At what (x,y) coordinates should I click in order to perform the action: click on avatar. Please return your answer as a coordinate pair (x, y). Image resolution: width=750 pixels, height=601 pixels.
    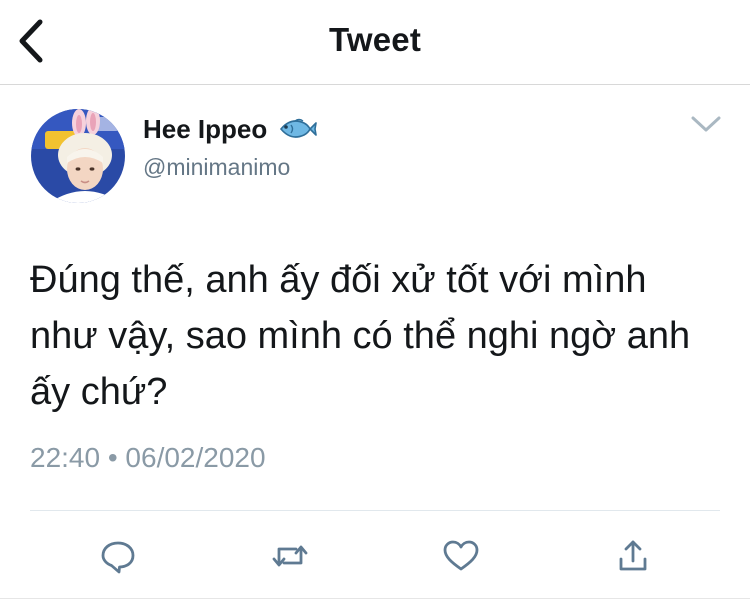
    Looking at the image, I should click on (78, 156).